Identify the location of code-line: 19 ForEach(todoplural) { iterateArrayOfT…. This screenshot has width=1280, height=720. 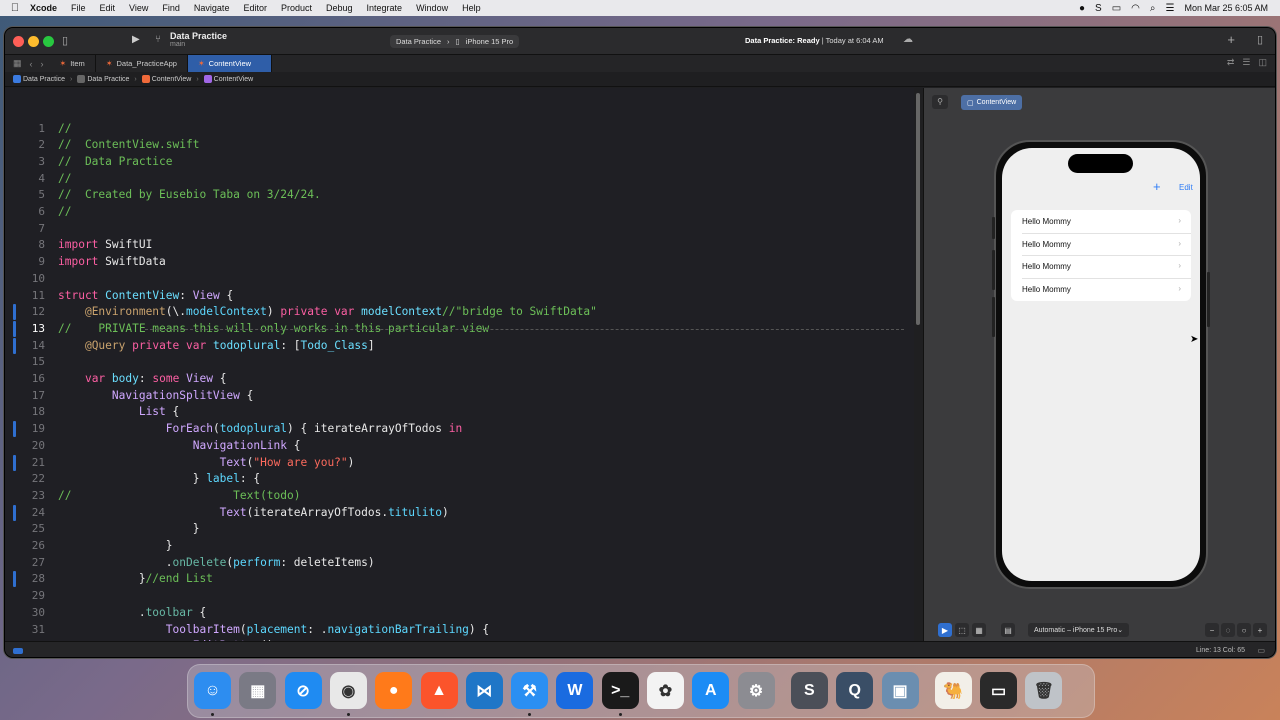
(459, 429).